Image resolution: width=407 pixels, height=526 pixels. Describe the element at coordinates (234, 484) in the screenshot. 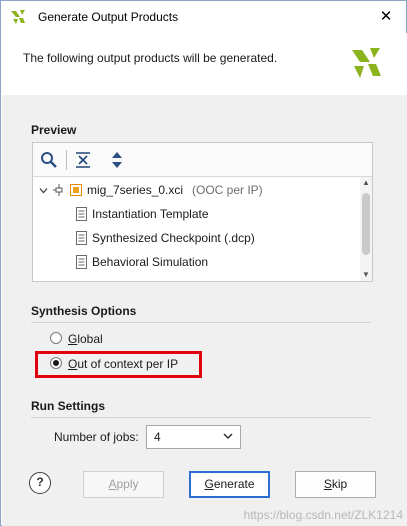

I see `generate-label-rest: enerate` at that location.